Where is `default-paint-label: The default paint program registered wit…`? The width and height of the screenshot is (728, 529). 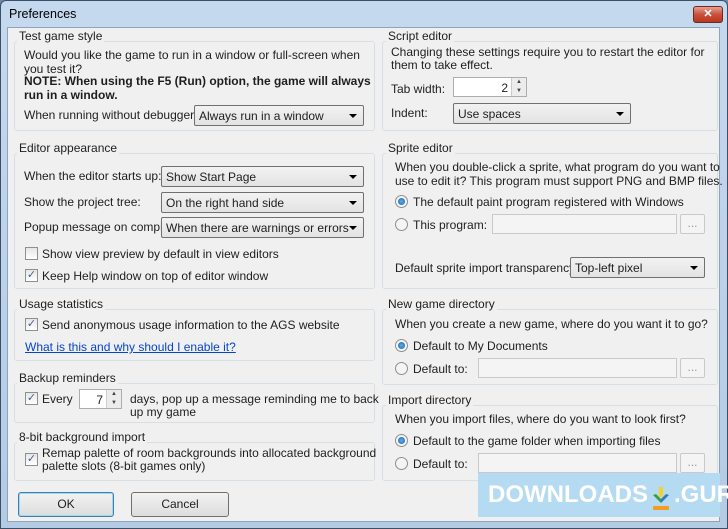 default-paint-label: The default paint program registered wit… is located at coordinates (548, 202).